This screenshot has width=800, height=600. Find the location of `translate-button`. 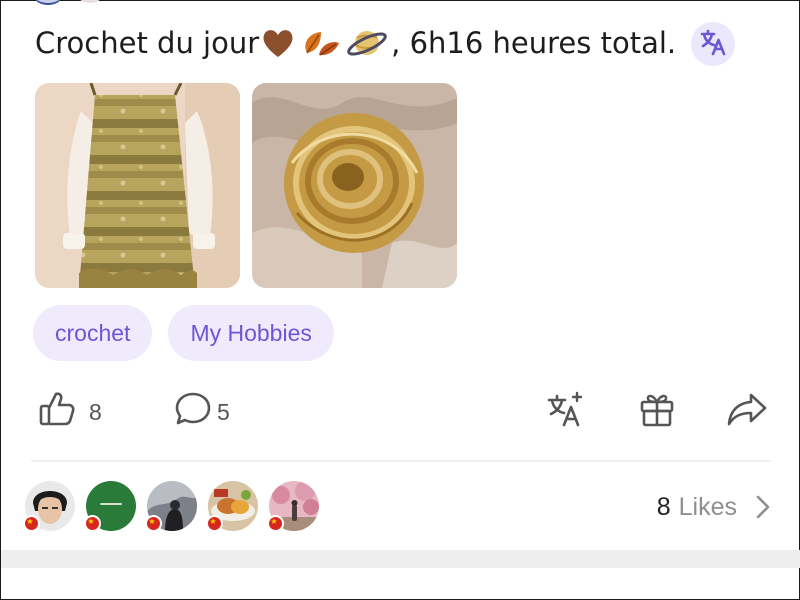

translate-button is located at coordinates (713, 44).